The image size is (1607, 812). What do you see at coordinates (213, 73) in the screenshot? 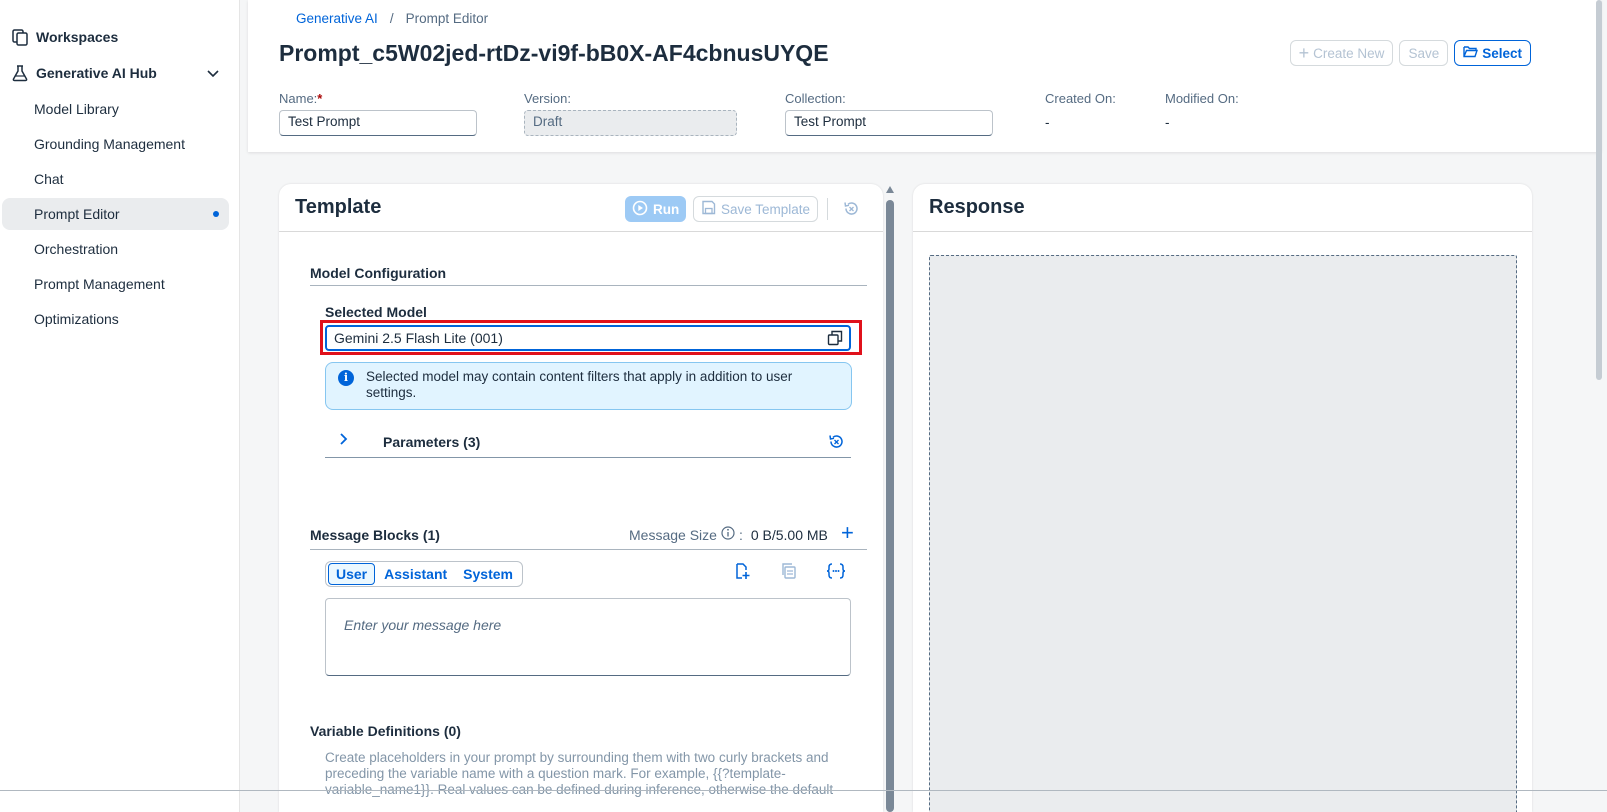
I see `chevron-down-icon` at bounding box center [213, 73].